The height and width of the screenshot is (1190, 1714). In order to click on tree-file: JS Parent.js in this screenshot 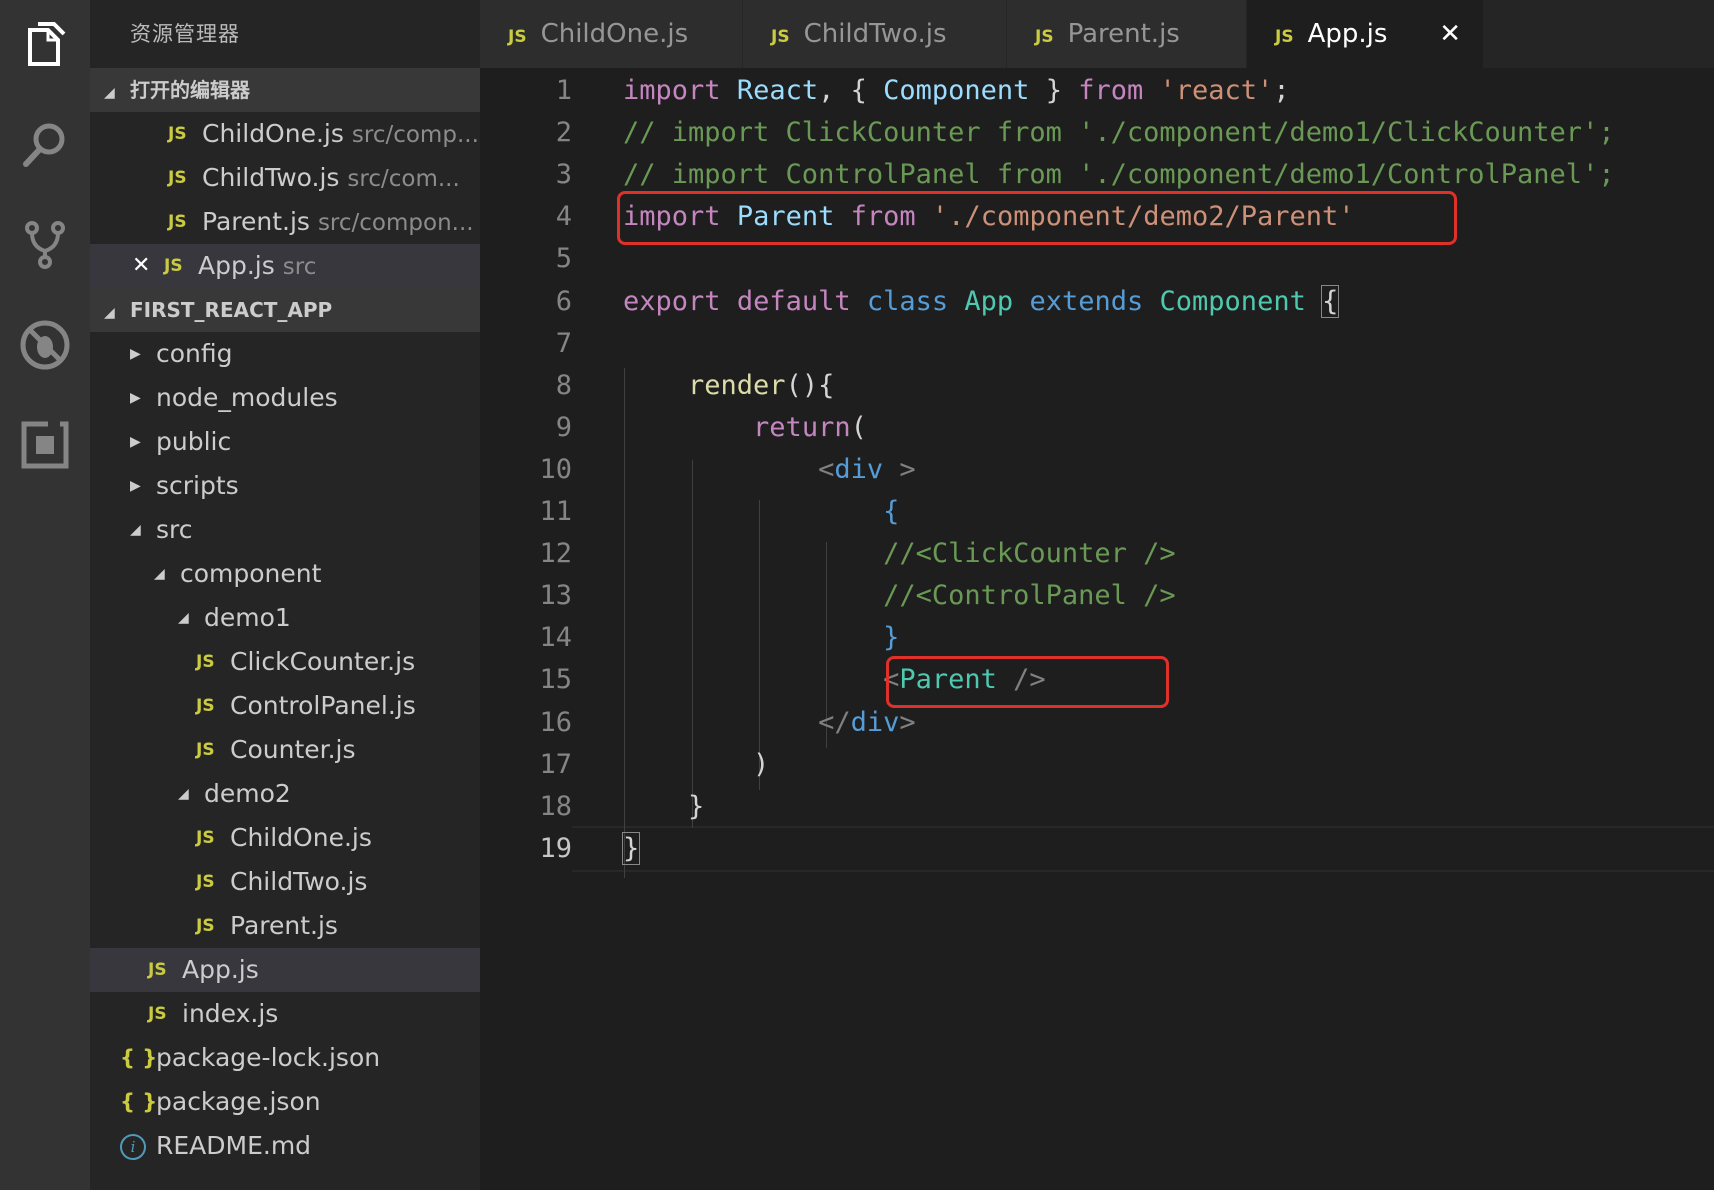, I will do `click(285, 926)`.